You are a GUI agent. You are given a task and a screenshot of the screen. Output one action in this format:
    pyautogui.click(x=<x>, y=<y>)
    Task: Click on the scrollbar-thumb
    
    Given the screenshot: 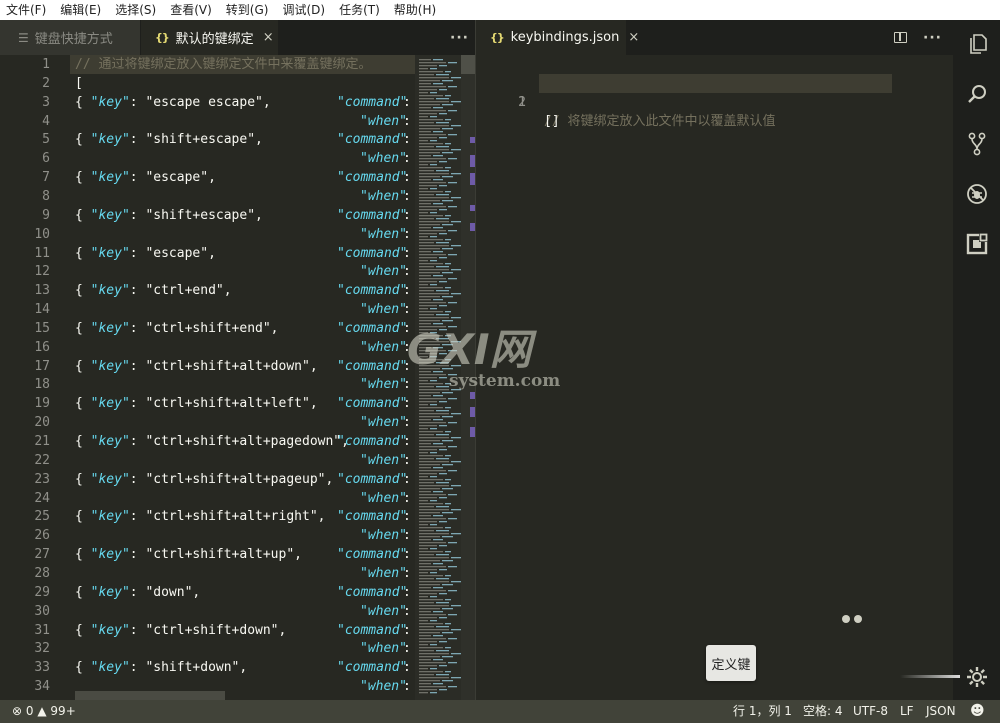 What is the action you would take?
    pyautogui.click(x=468, y=64)
    